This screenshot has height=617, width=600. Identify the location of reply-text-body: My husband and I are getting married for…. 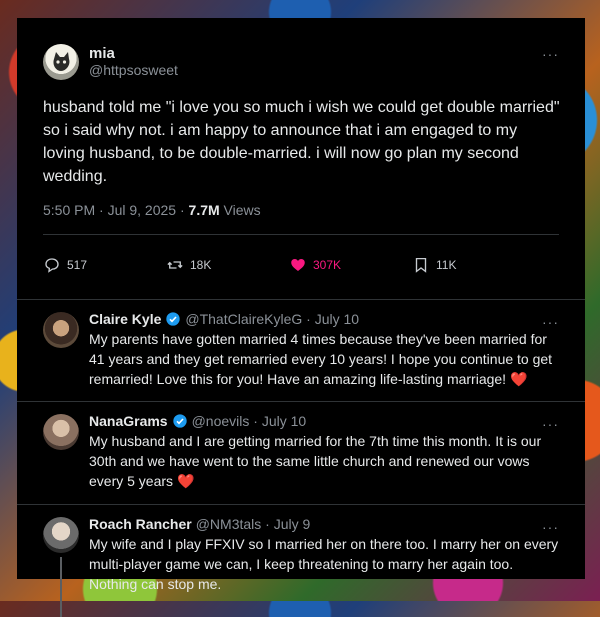
(315, 461).